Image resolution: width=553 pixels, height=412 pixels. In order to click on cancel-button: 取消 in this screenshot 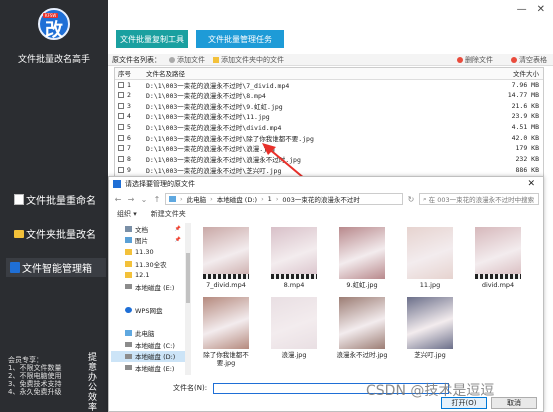, I will do `click(514, 403)`.